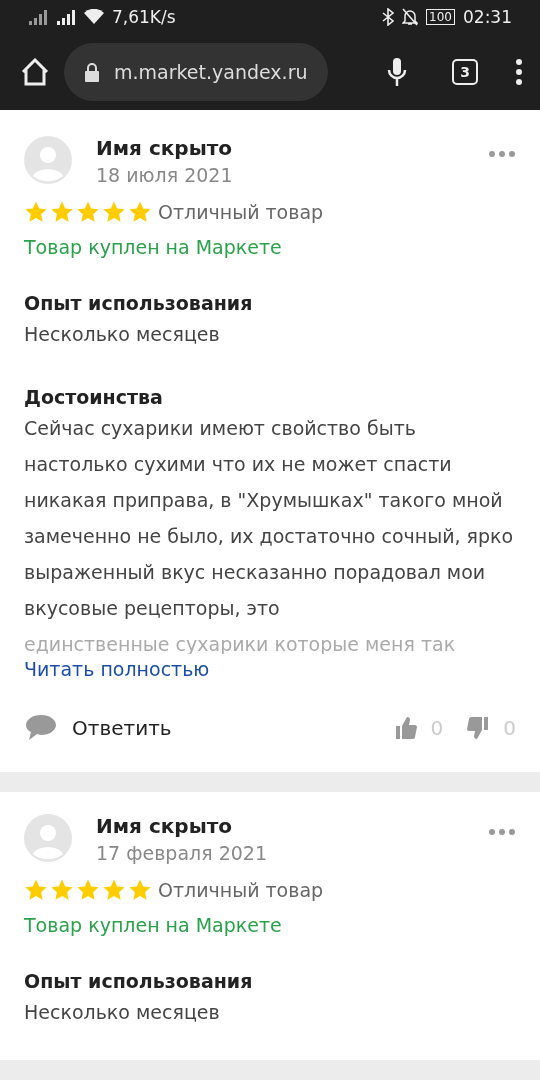  What do you see at coordinates (405, 728) in the screenshot?
I see `thumbs-up-icon` at bounding box center [405, 728].